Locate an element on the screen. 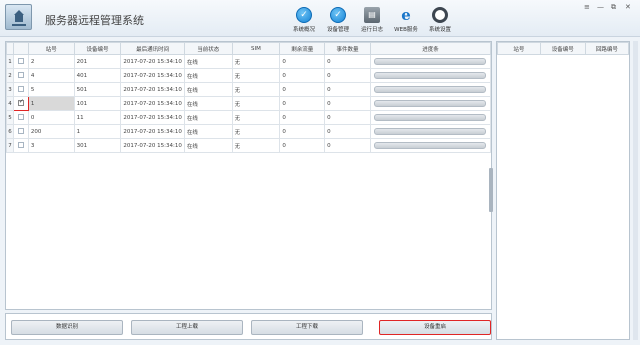 The height and width of the screenshot is (345, 640). row-number: 7 is located at coordinates (10, 145).